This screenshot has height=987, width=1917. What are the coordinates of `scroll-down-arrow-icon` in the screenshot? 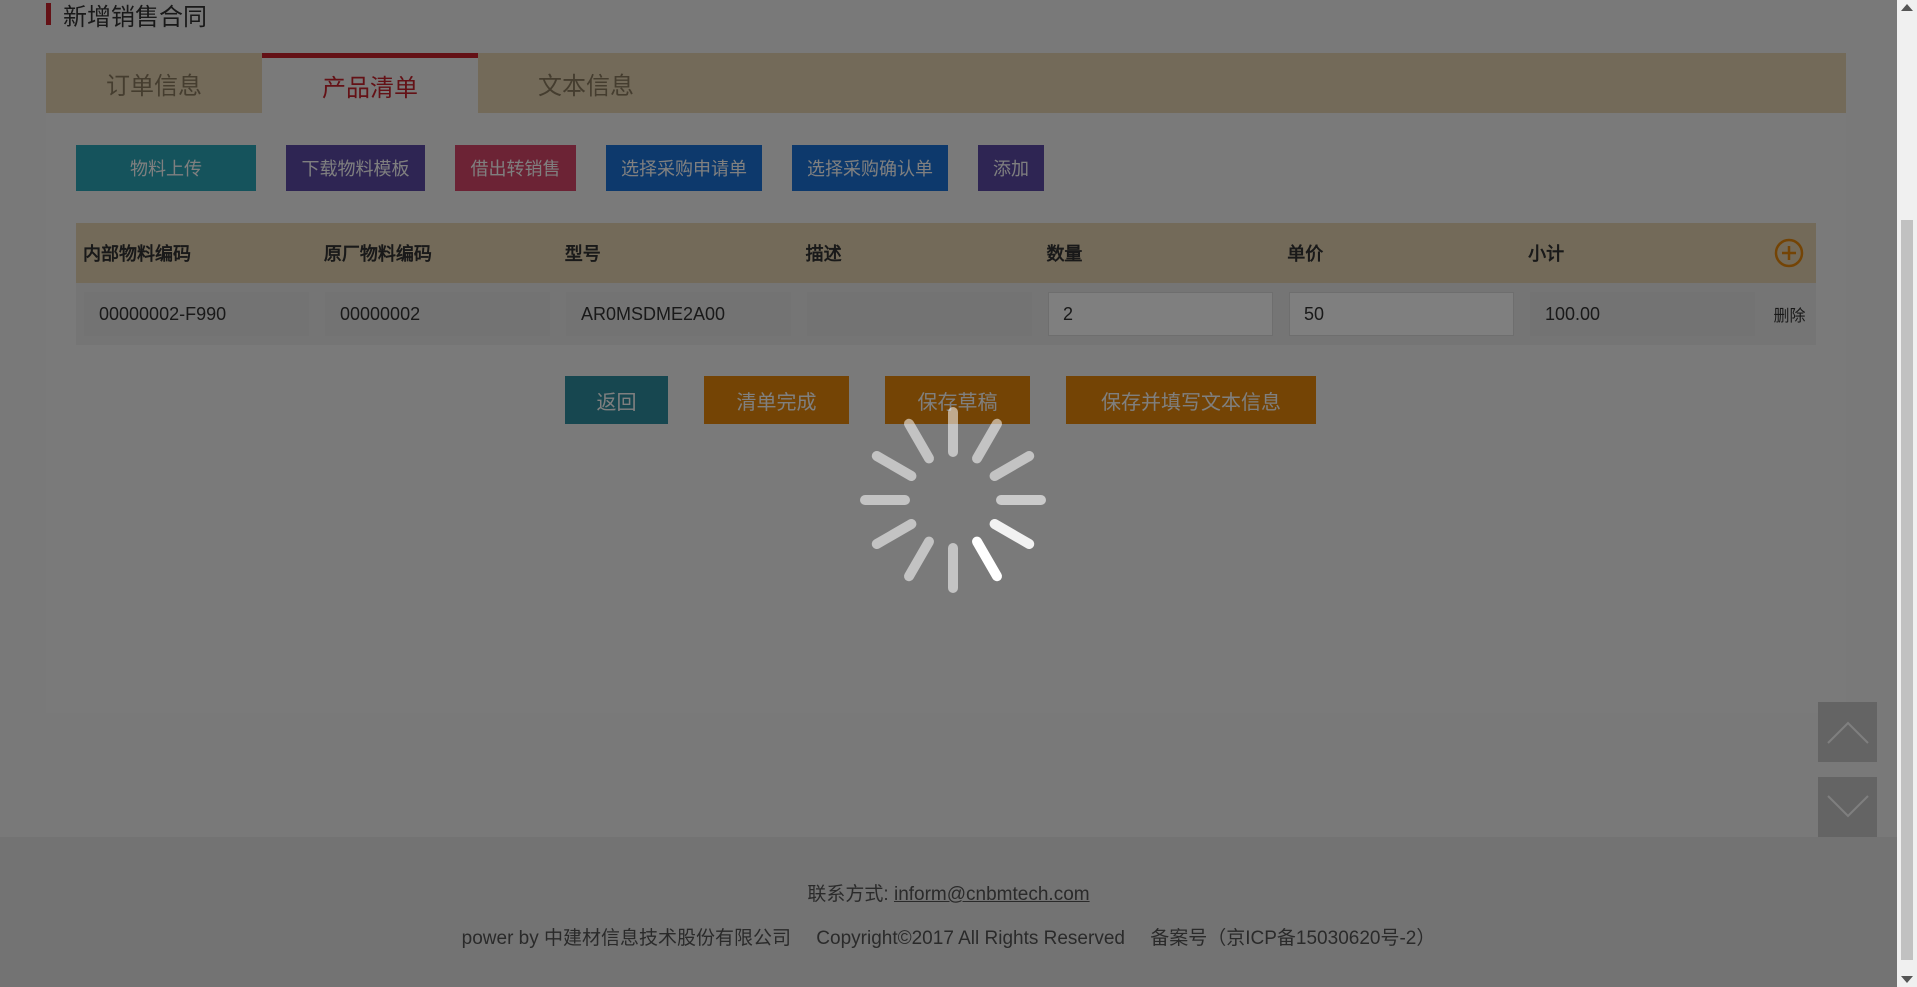 It's located at (1907, 979).